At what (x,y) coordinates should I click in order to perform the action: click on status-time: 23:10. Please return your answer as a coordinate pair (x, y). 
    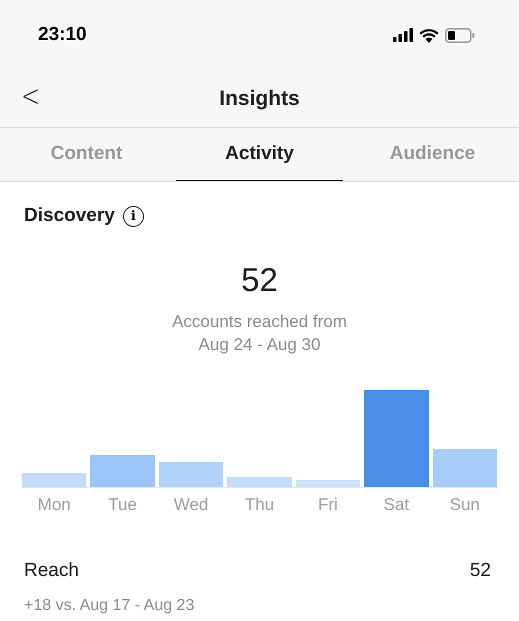
    Looking at the image, I should click on (62, 34).